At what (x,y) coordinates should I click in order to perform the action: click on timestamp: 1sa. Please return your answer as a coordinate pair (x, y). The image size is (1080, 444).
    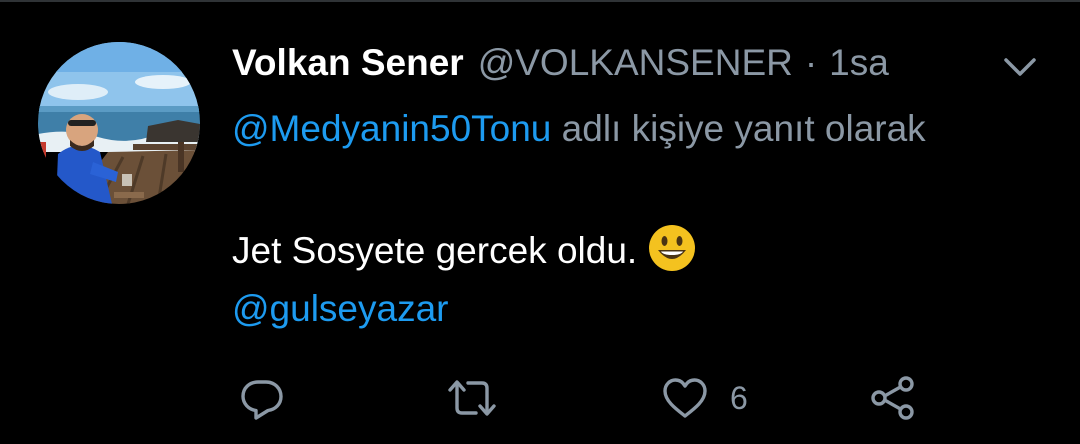
    Looking at the image, I should click on (859, 63).